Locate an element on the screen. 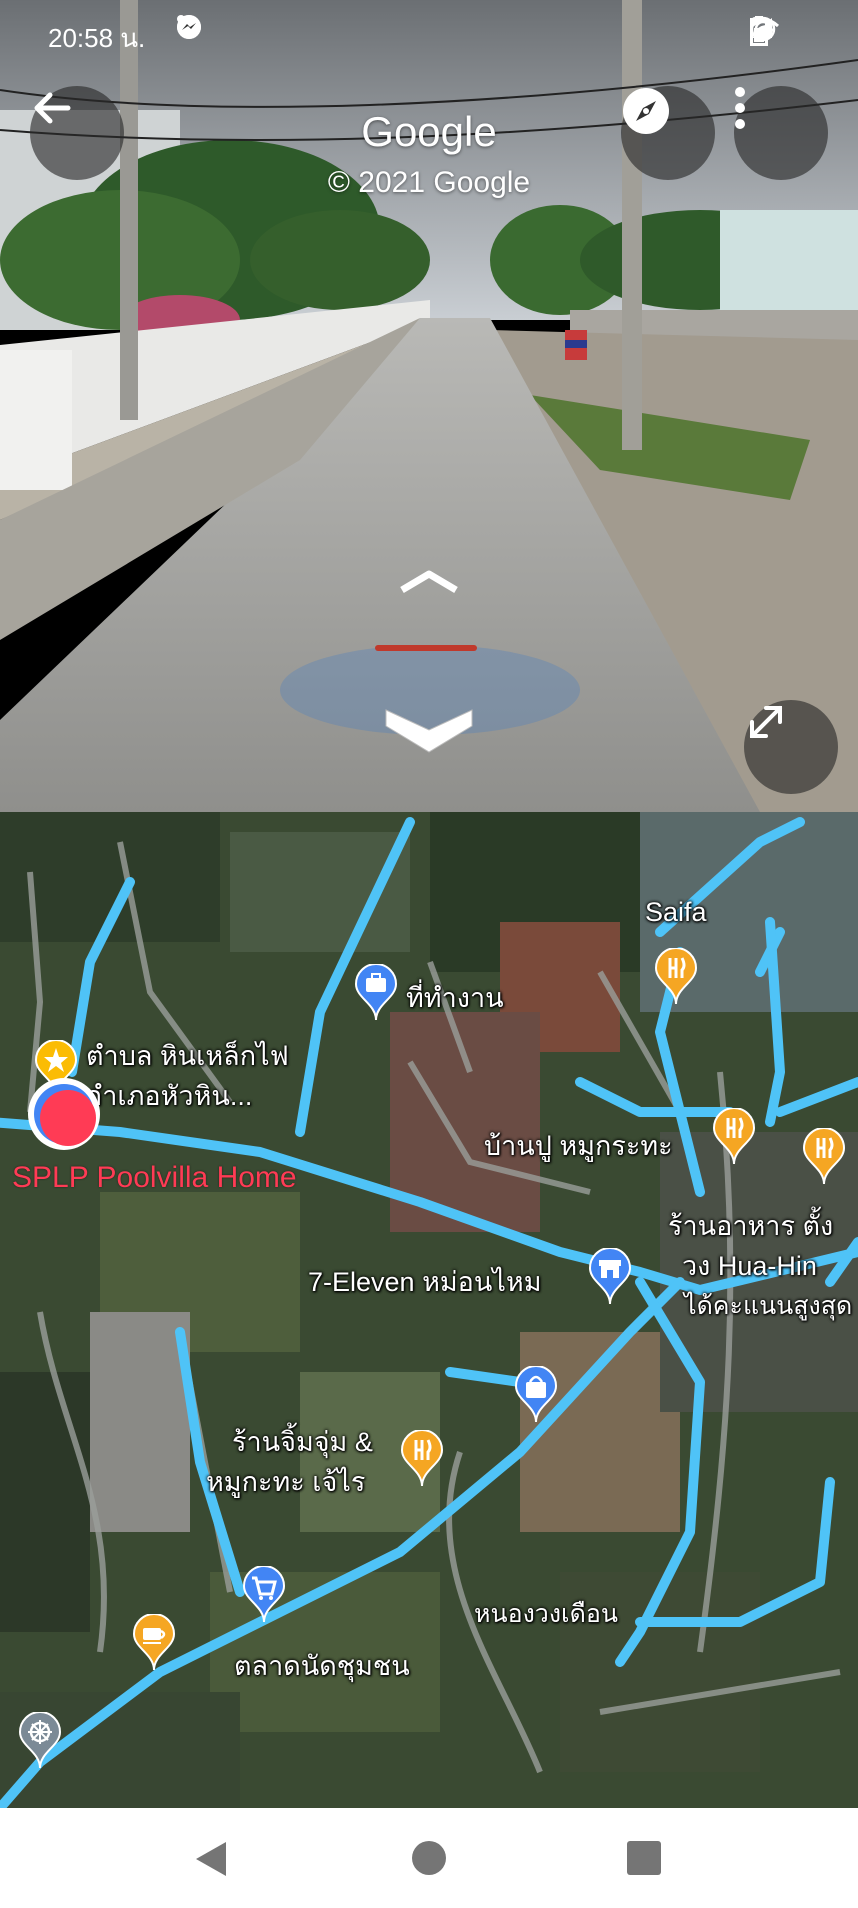 Image resolution: width=858 pixels, height=1908 pixels. expand-button is located at coordinates (791, 747).